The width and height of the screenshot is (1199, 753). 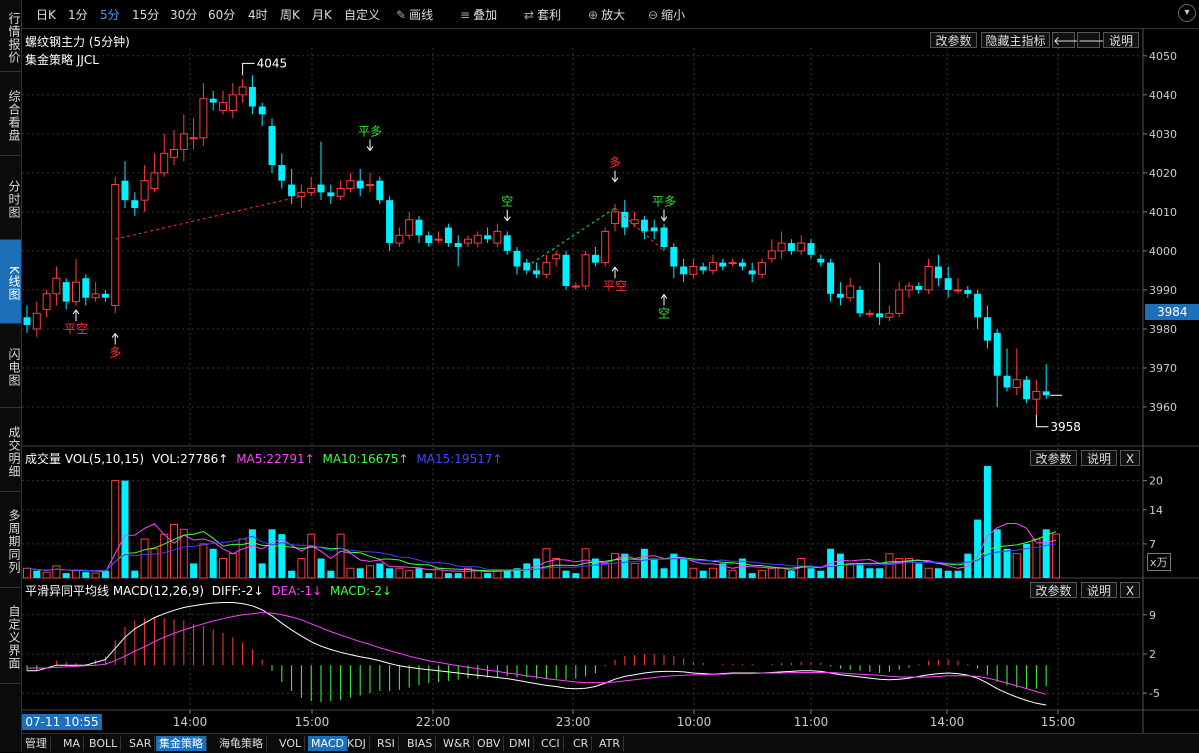 I want to click on vol-explain-button: 说明, so click(x=1099, y=458).